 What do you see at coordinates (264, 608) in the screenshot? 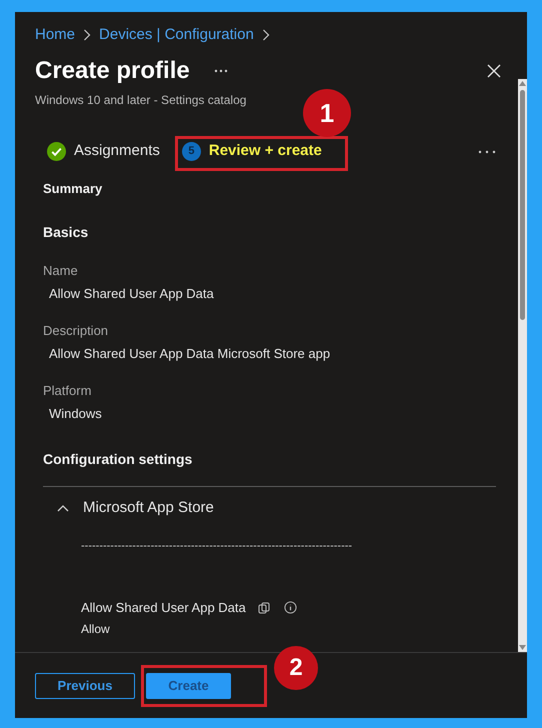
I see `copy-icon` at bounding box center [264, 608].